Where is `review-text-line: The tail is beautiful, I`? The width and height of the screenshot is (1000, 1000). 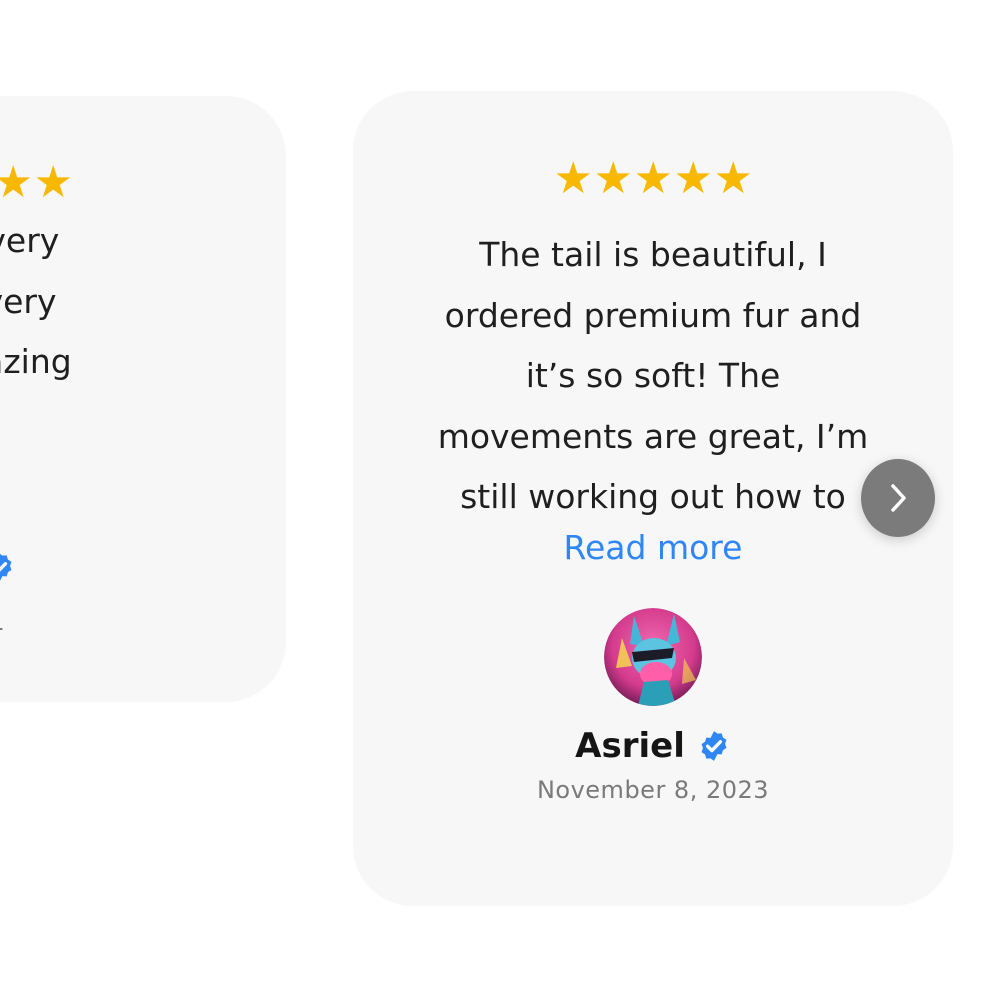 review-text-line: The tail is beautiful, I is located at coordinates (653, 254).